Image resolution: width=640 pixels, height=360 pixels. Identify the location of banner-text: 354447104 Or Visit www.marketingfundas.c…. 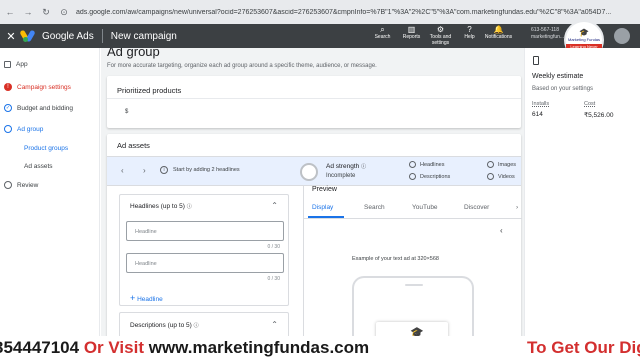
(184, 348).